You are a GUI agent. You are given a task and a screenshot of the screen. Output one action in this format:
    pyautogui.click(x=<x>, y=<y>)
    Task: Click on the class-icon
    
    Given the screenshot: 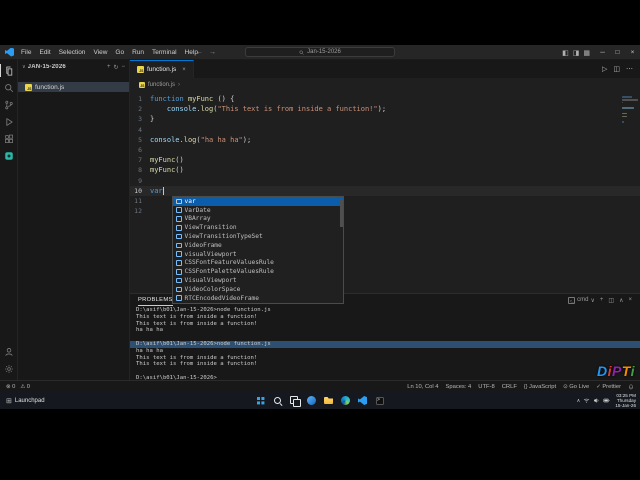 What is the action you would take?
    pyautogui.click(x=179, y=236)
    